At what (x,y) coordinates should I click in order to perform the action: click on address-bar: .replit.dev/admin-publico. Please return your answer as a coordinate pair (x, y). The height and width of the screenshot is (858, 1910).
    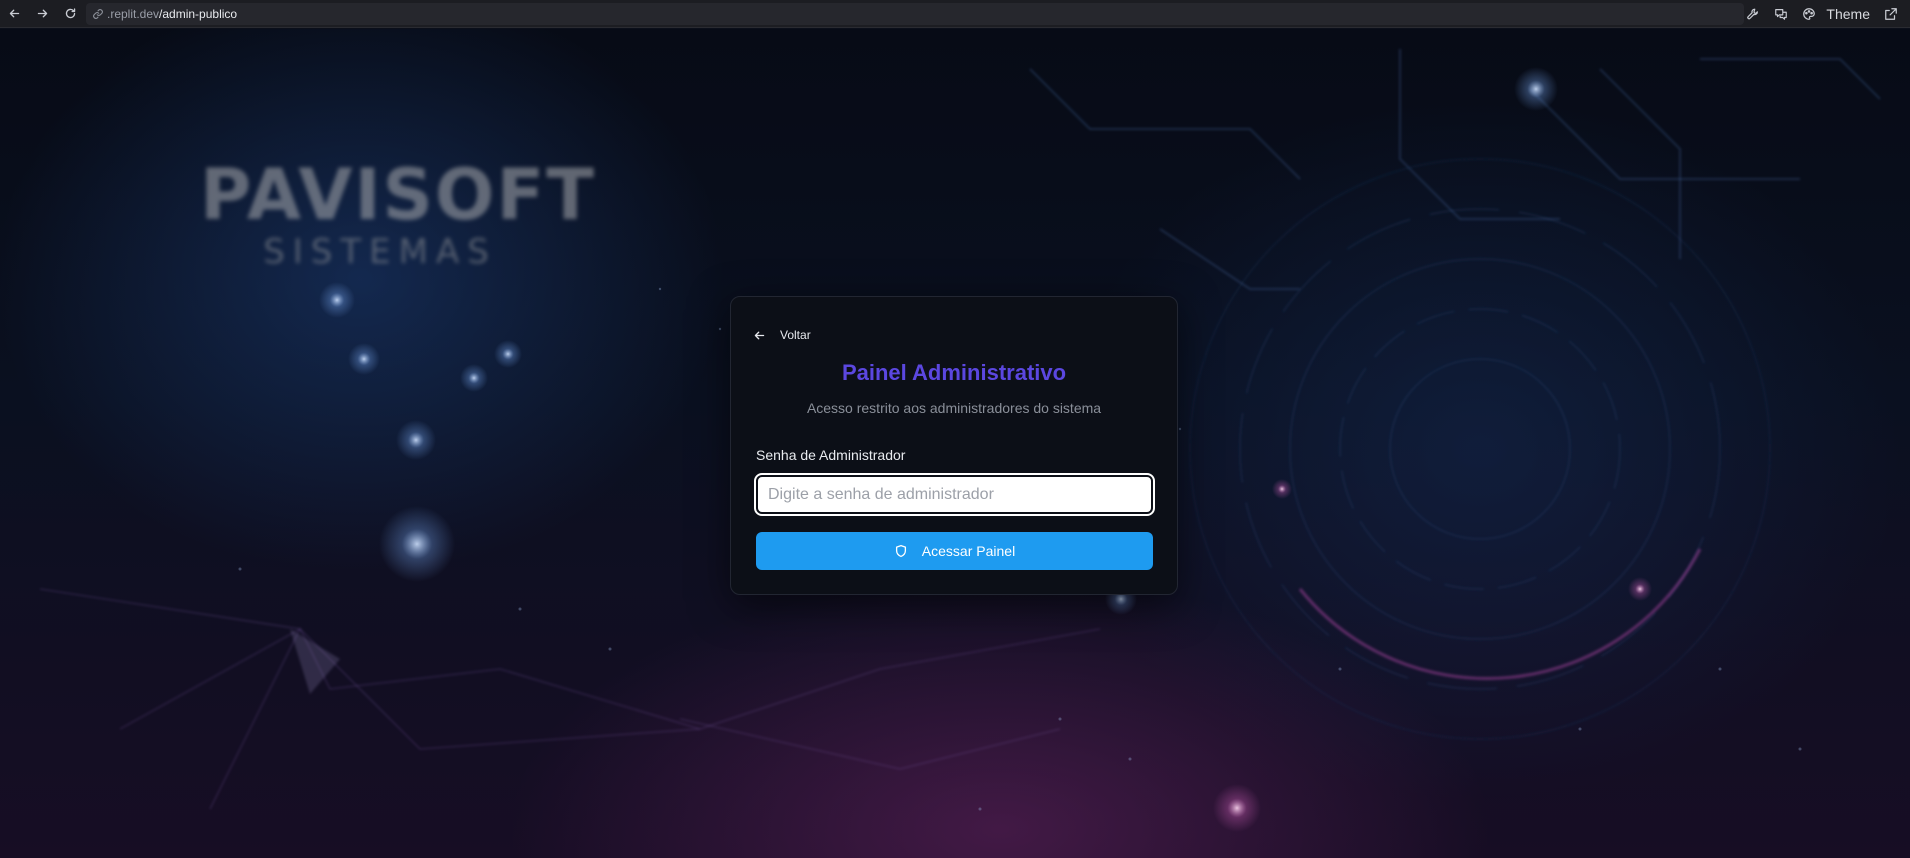
    Looking at the image, I should click on (915, 14).